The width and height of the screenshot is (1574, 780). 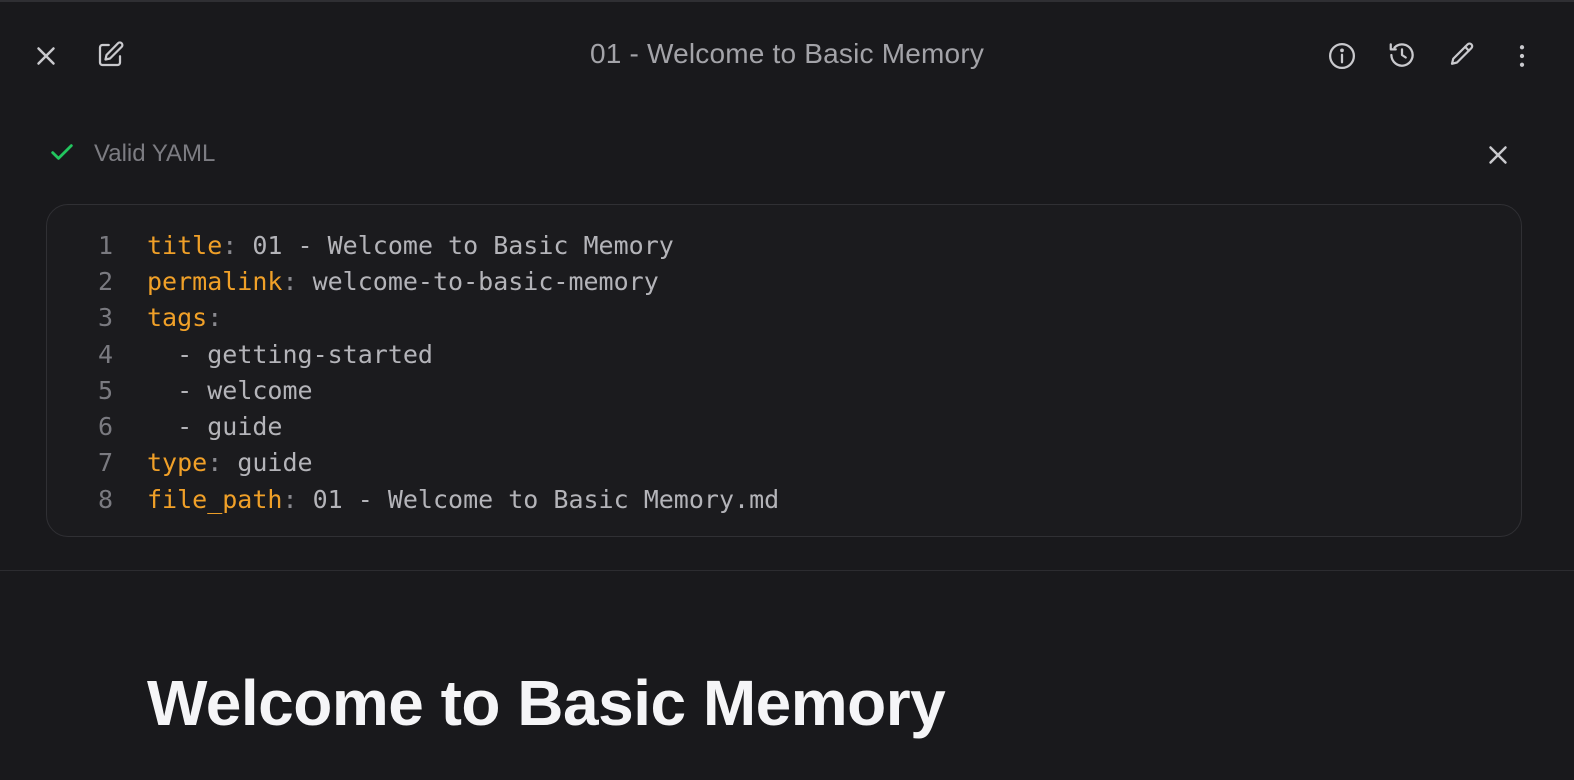 I want to click on info-icon, so click(x=1342, y=56).